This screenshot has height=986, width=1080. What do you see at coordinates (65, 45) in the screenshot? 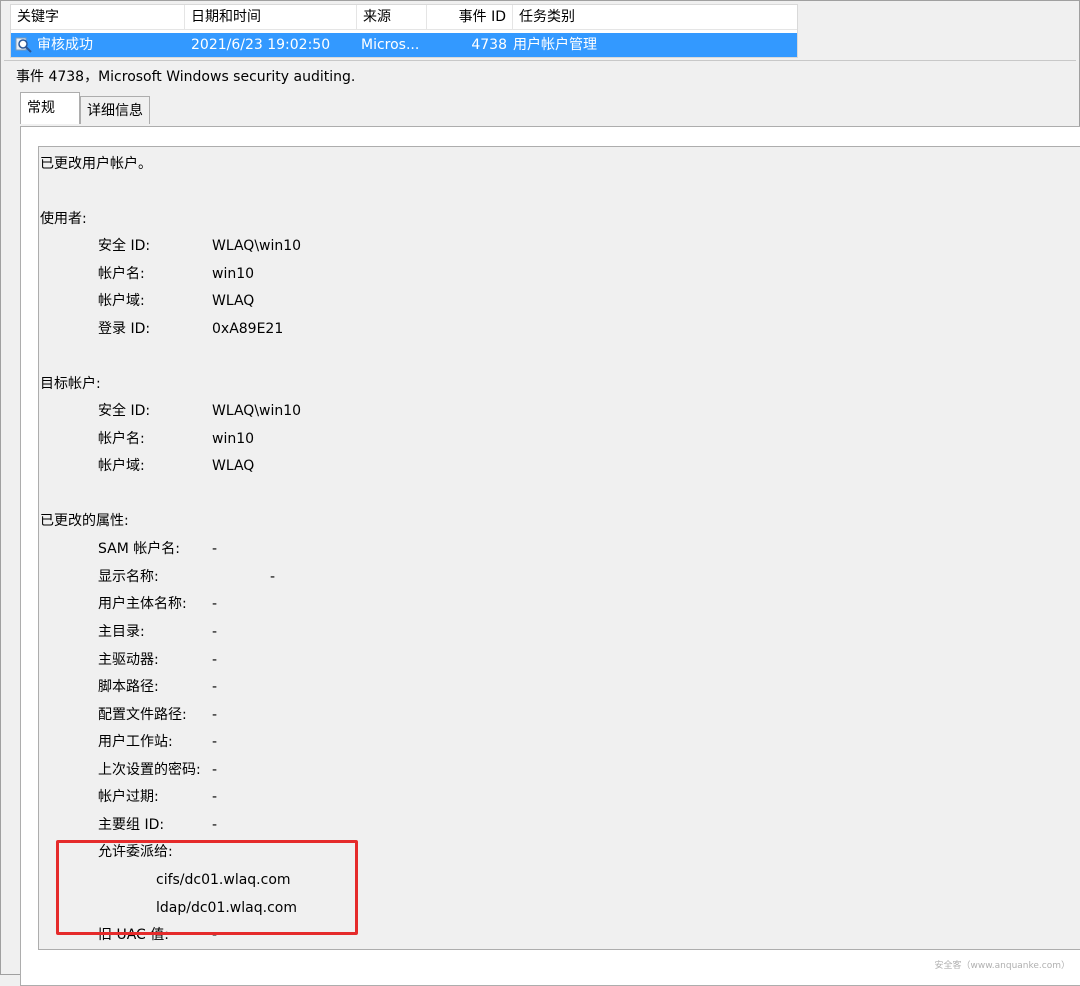
I see `row-keyword: 审核成功` at bounding box center [65, 45].